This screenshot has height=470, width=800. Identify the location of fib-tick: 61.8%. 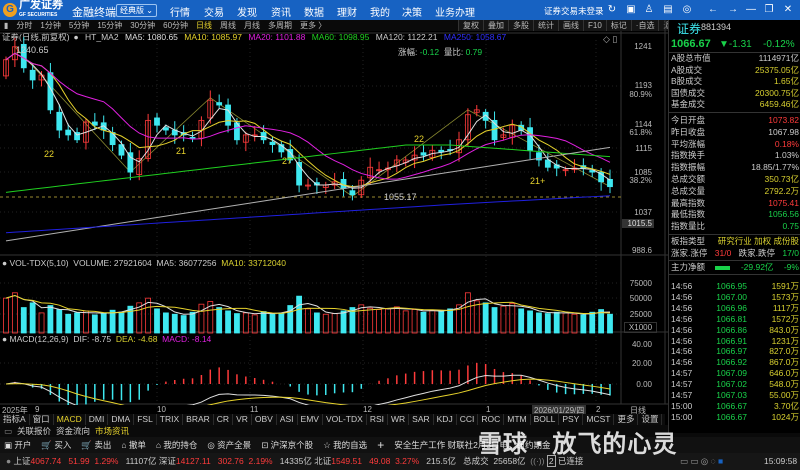
(640, 132).